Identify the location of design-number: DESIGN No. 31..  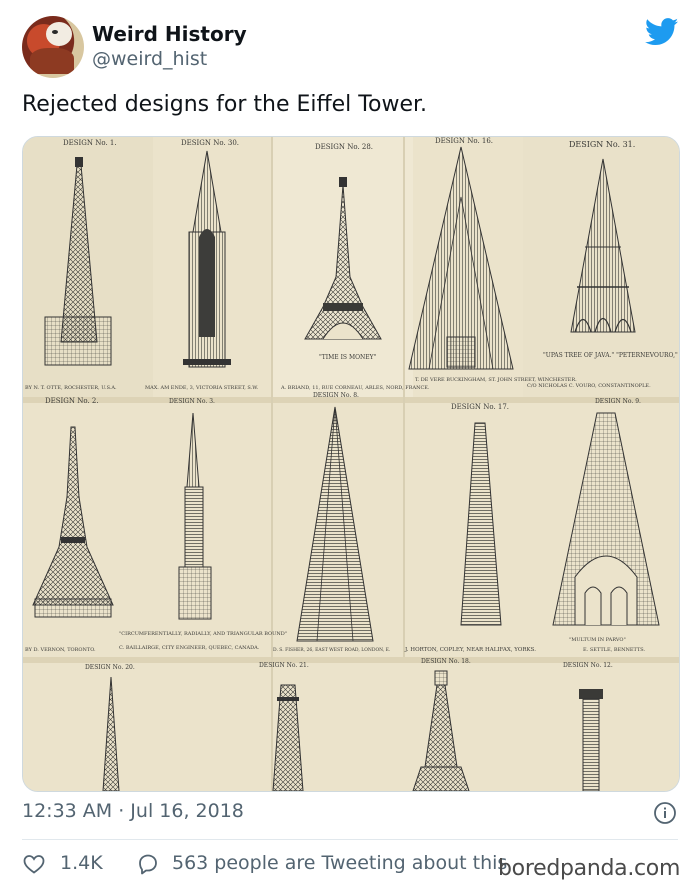
(602, 144).